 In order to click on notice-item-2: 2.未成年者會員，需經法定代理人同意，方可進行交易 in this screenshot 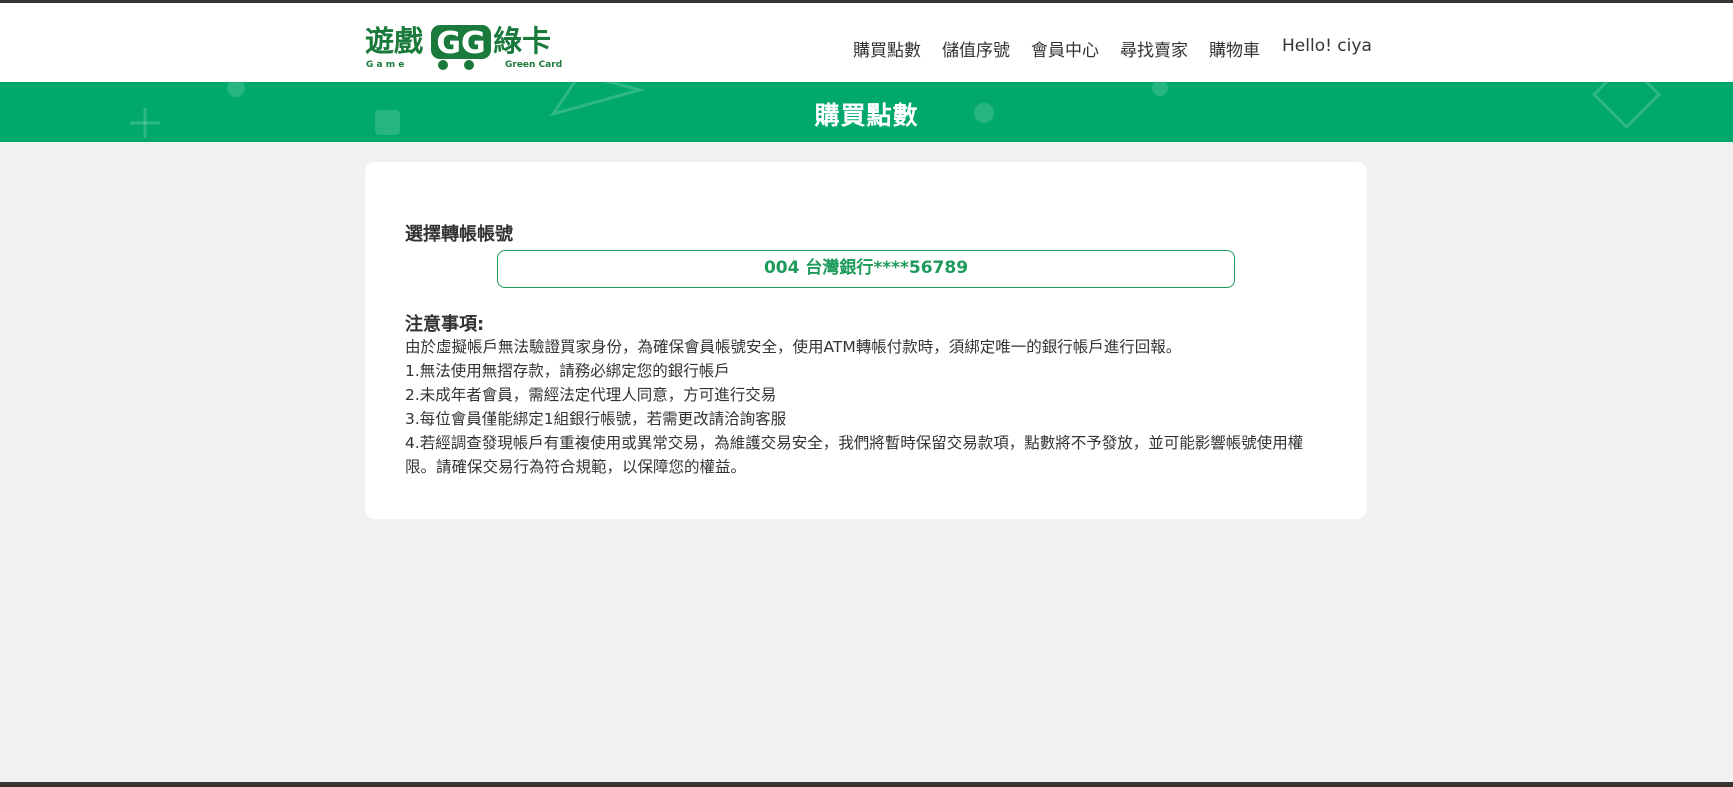, I will do `click(591, 395)`.